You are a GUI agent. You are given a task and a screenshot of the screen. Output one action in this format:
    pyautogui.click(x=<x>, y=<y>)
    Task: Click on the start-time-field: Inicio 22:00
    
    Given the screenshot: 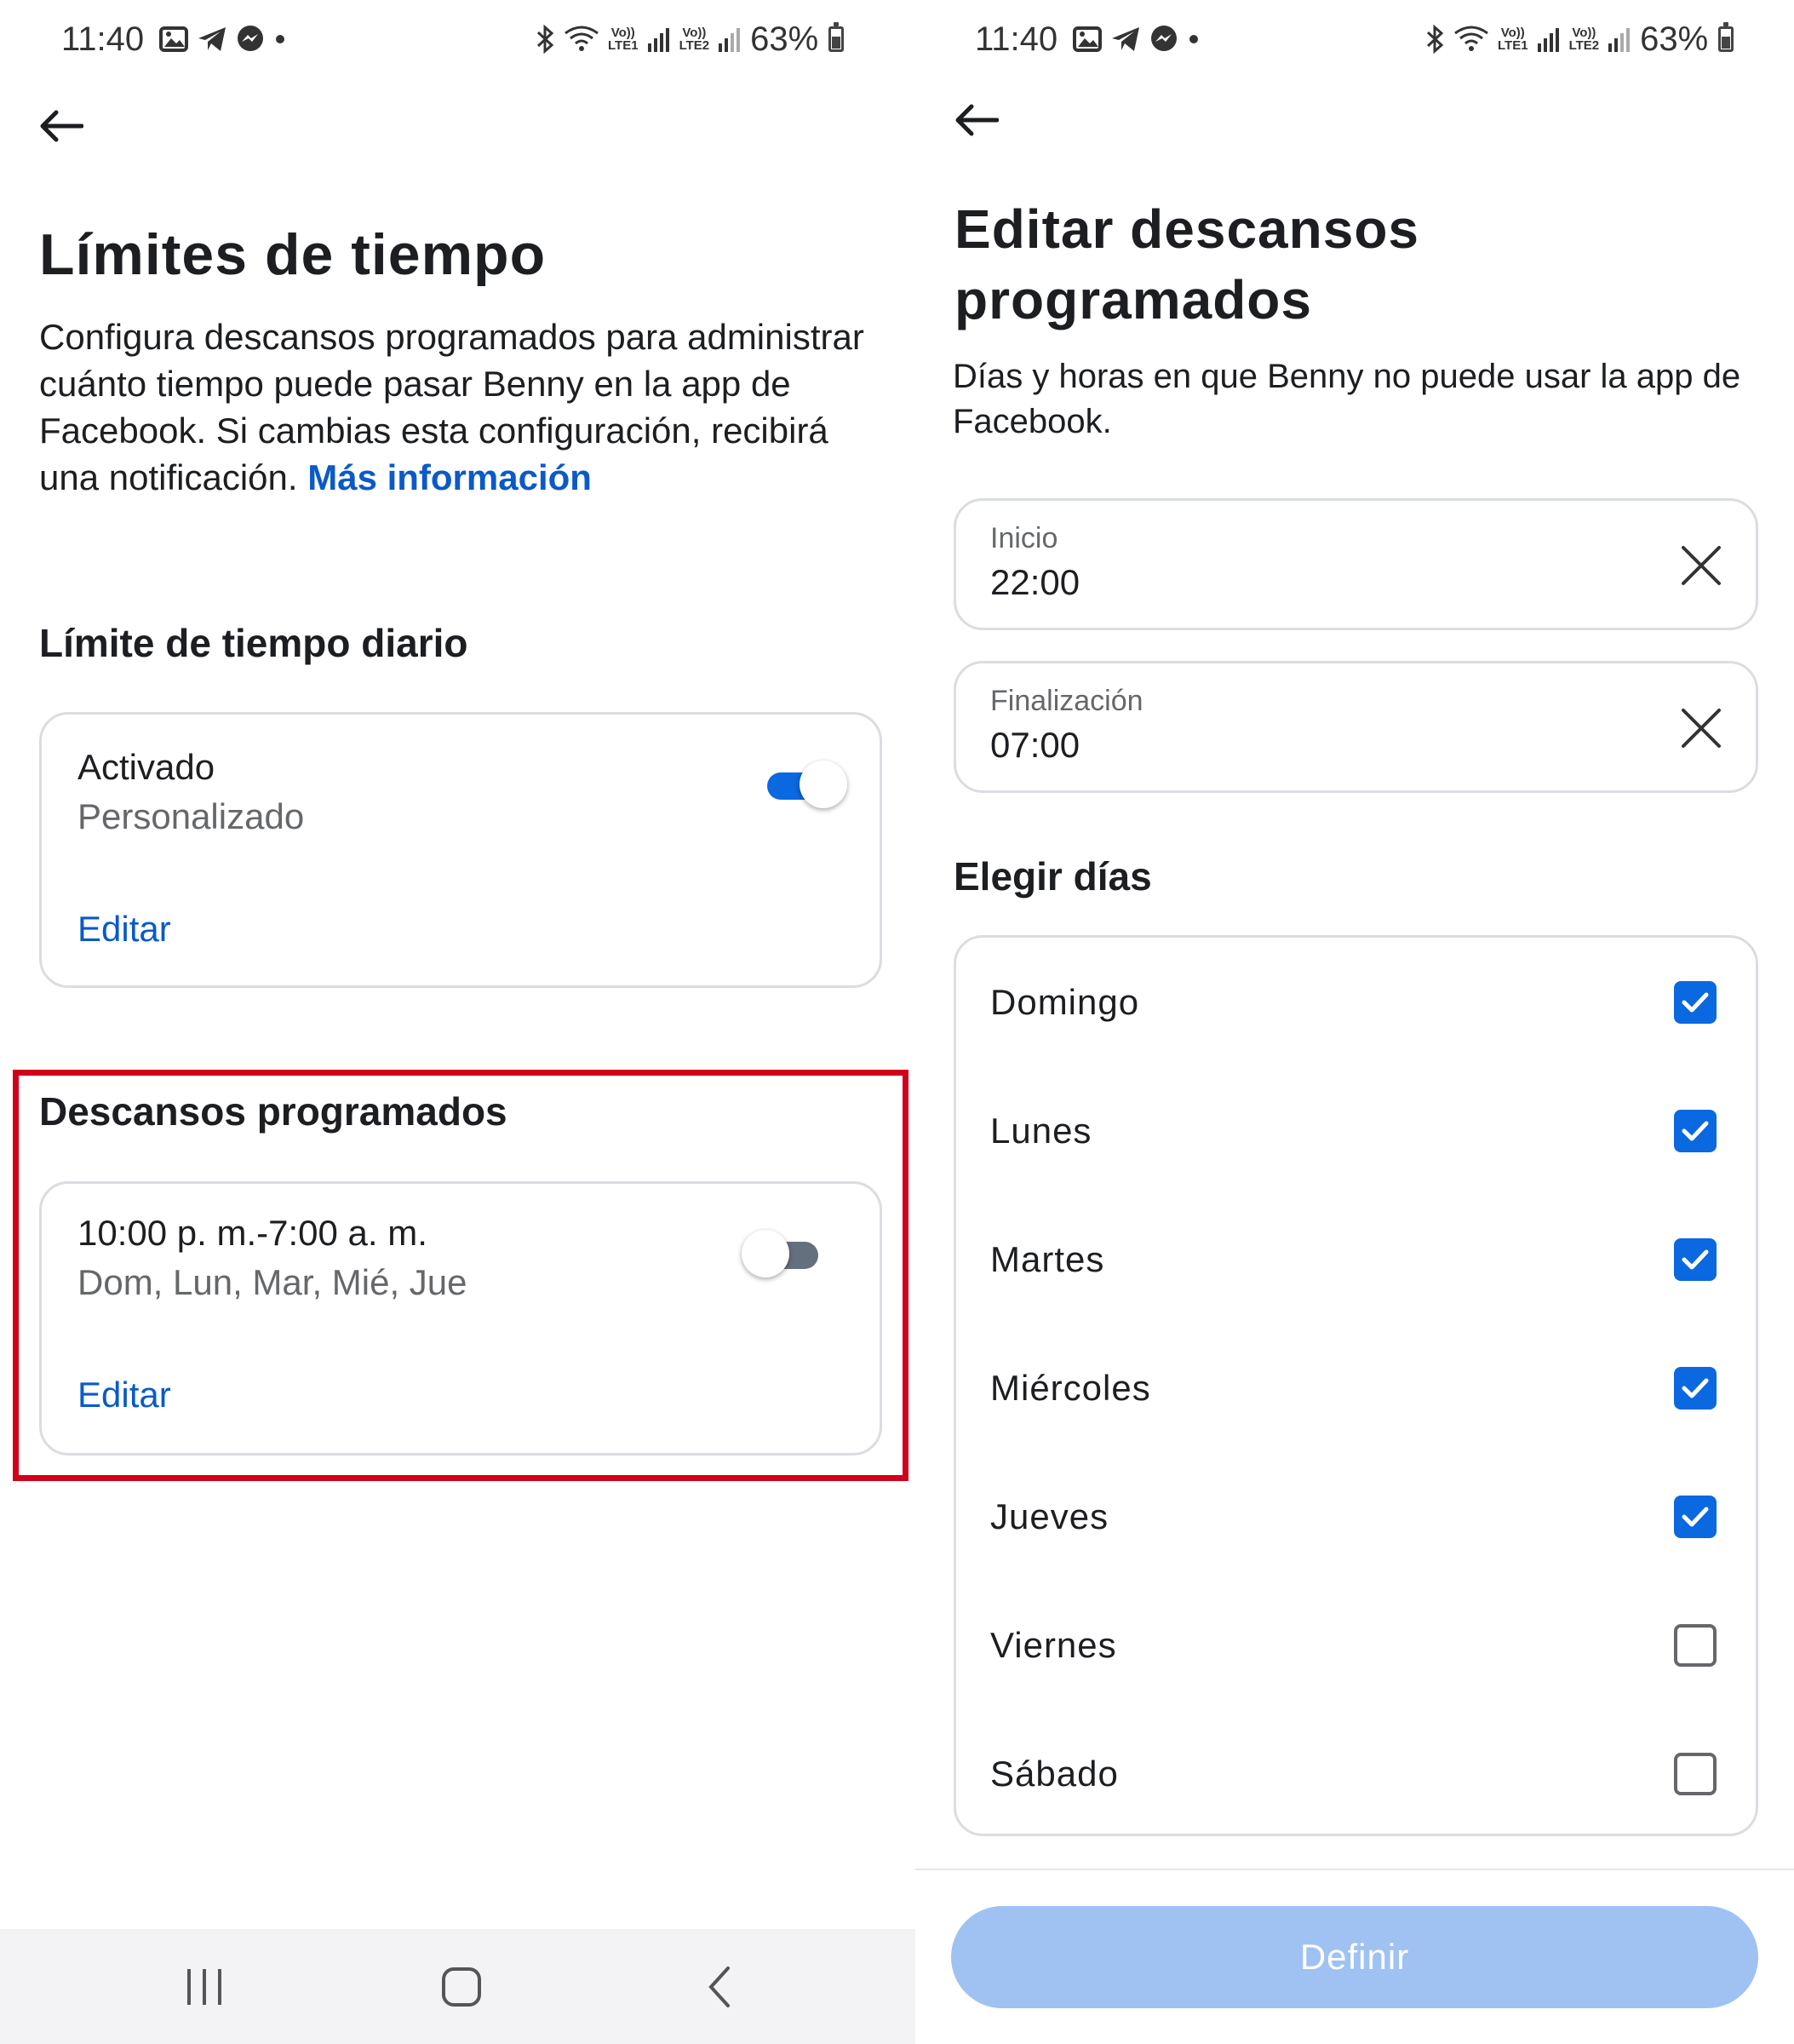 What is the action you would take?
    pyautogui.click(x=1356, y=564)
    